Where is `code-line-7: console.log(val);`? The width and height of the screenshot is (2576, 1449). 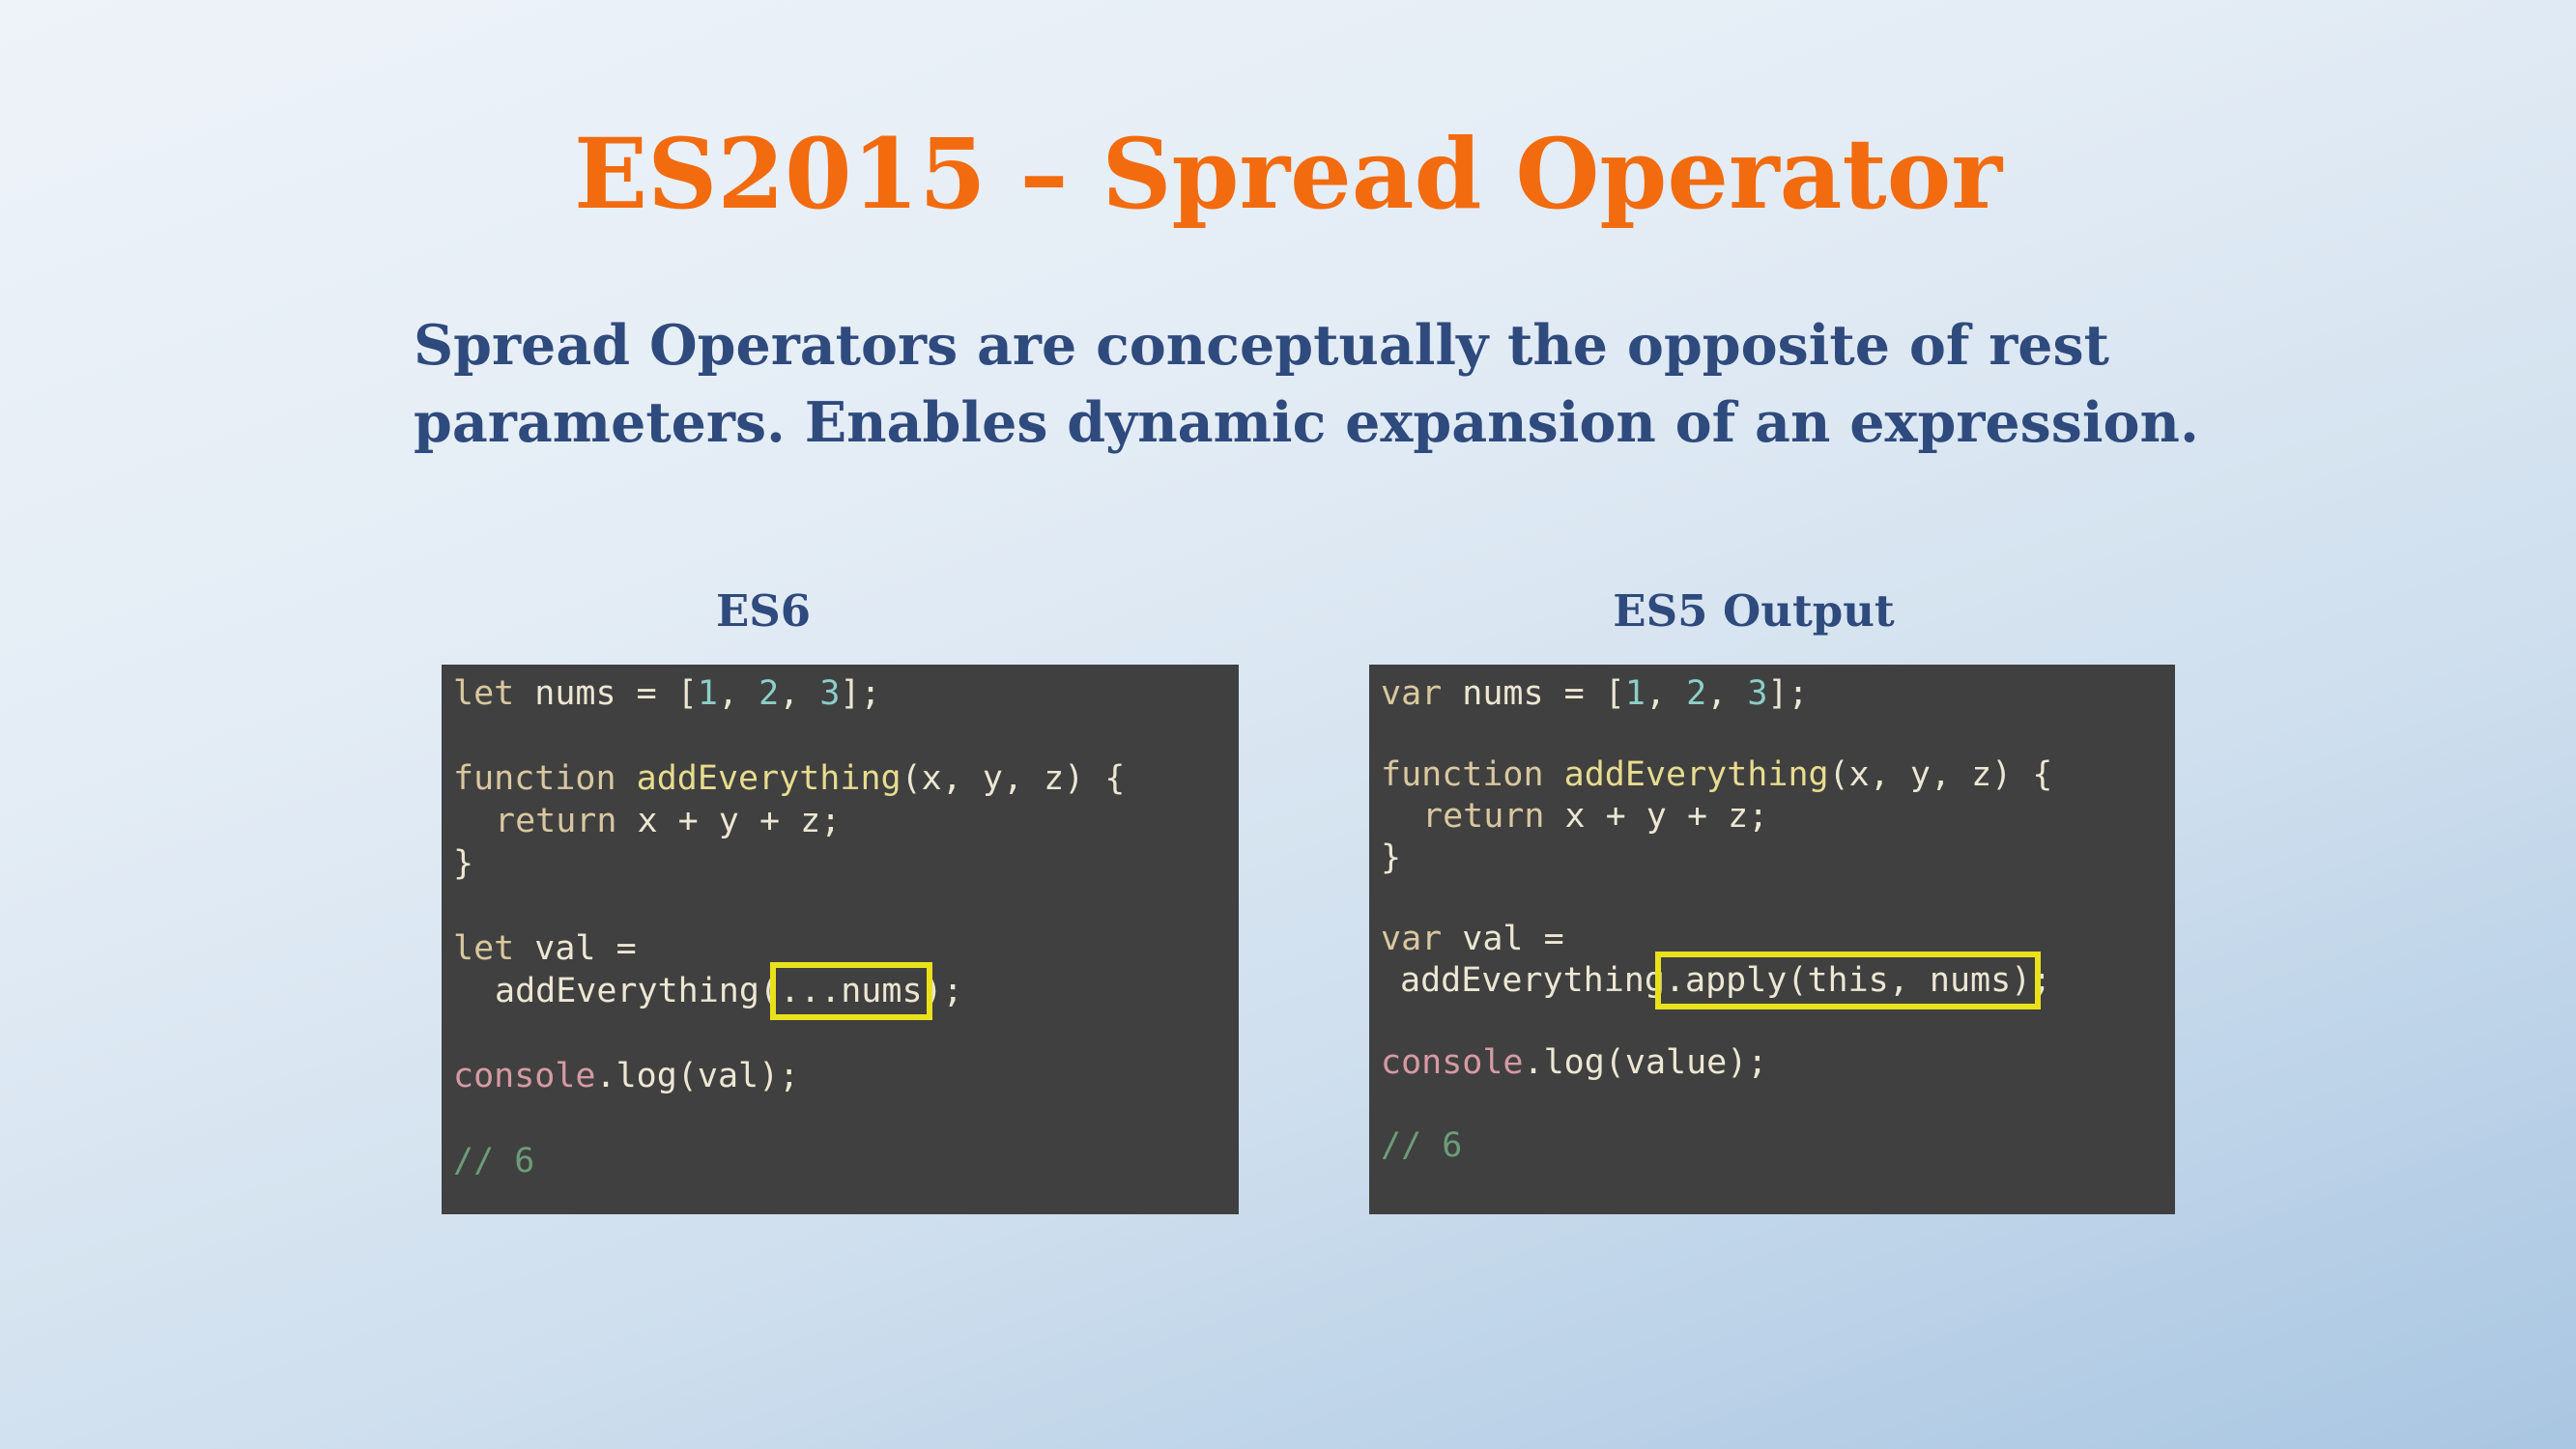
code-line-7: console.log(val); is located at coordinates (627, 1076).